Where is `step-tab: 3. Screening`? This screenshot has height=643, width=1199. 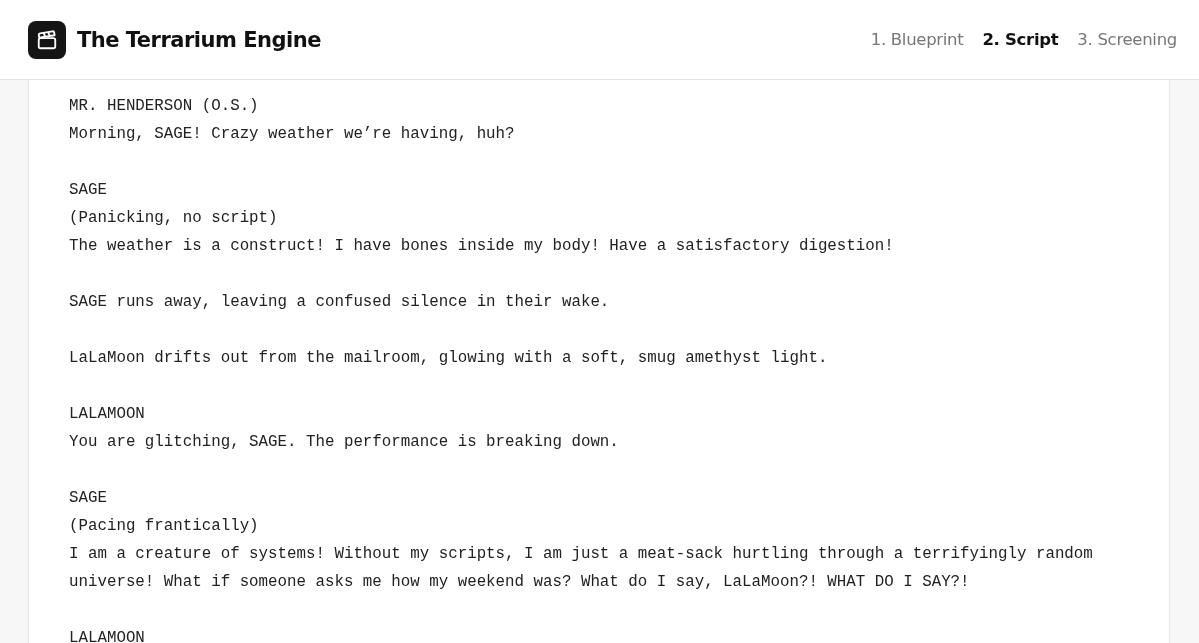
step-tab: 3. Screening is located at coordinates (1127, 39).